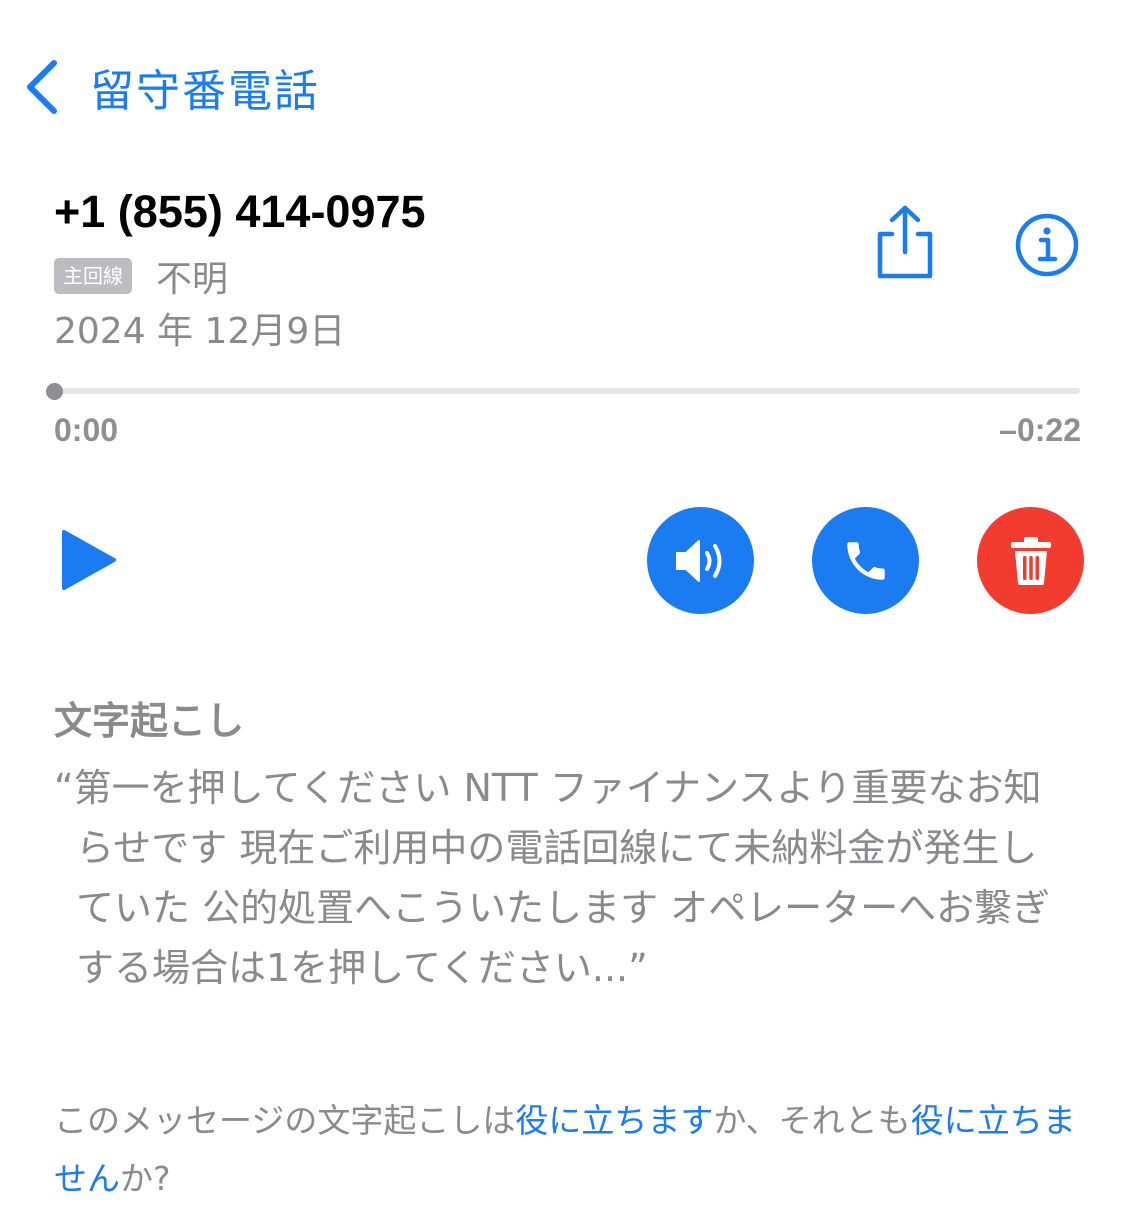 The width and height of the screenshot is (1131, 1208). Describe the element at coordinates (812, 1120) in the screenshot. I see `feedback-middle: か、それとも` at that location.